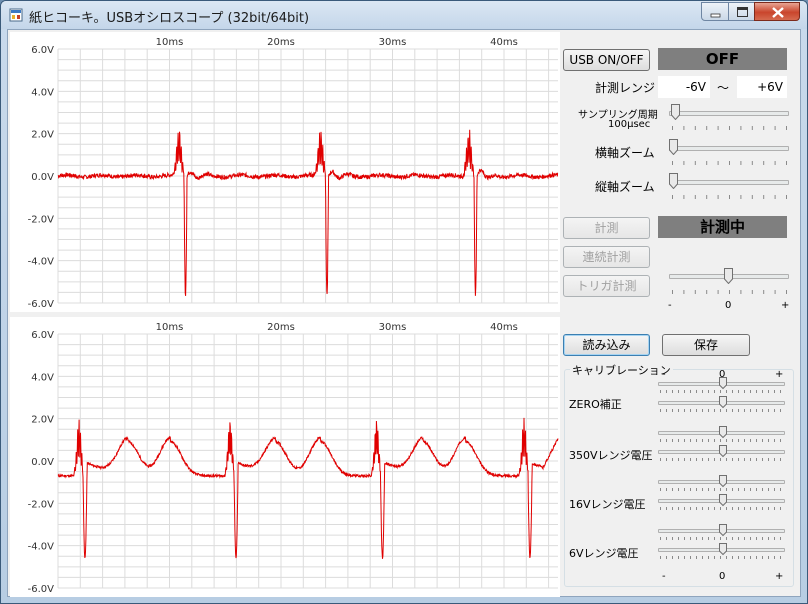 The width and height of the screenshot is (808, 604). I want to click on calib-scale-bottom-plus: +, so click(779, 576).